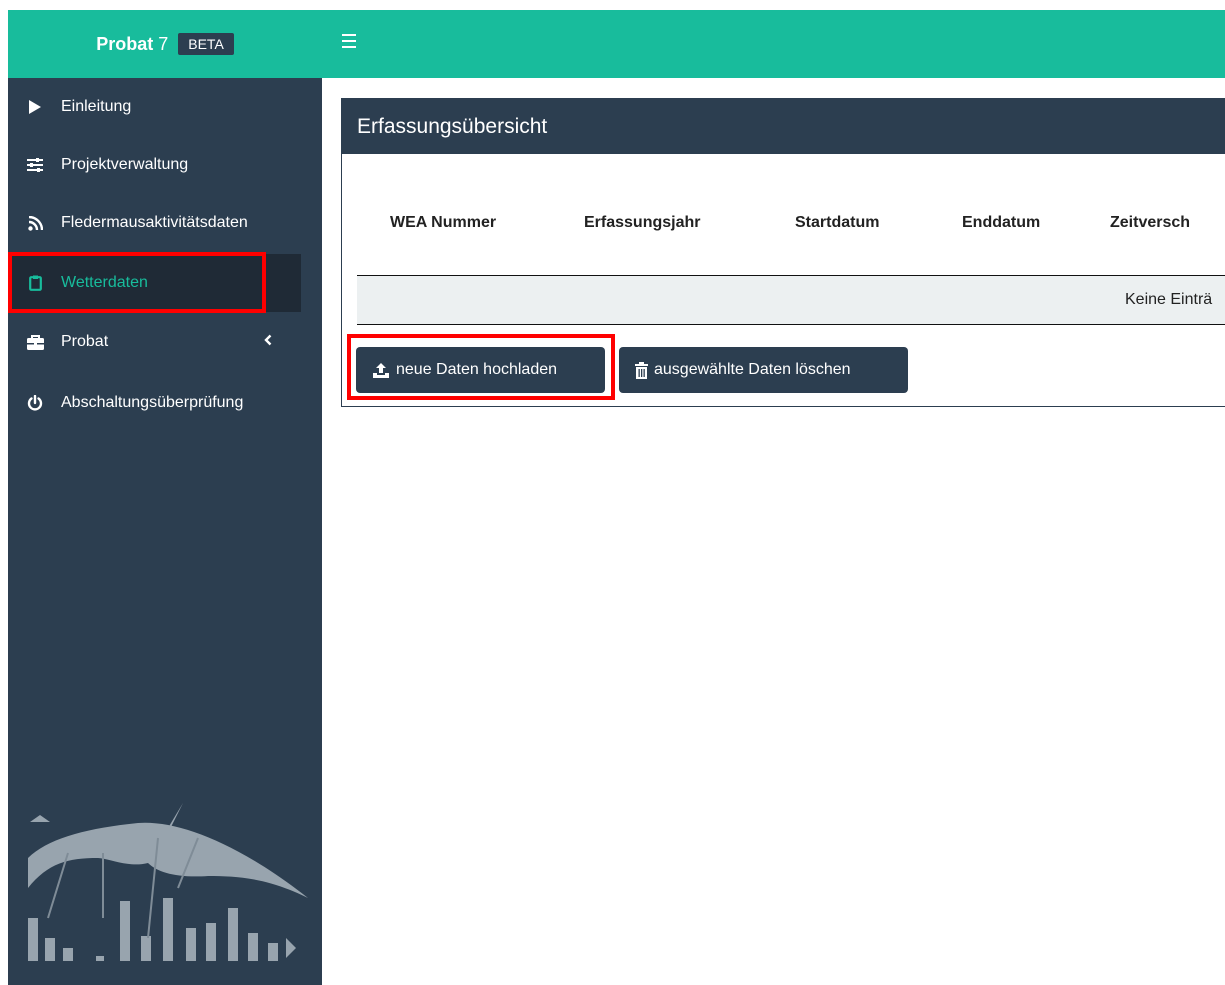  I want to click on sidebar-item-fledermausaktivitaetsdaten: Fledermausaktivitätsdaten, so click(165, 223).